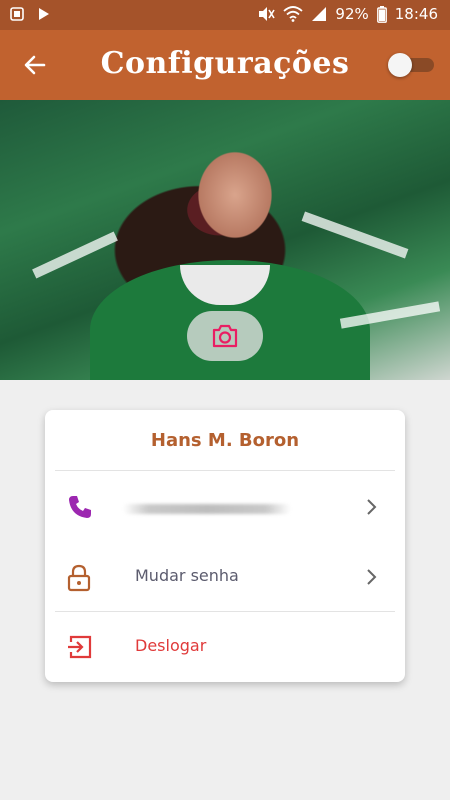 The width and height of the screenshot is (450, 800). Describe the element at coordinates (79, 578) in the screenshot. I see `lock-icon` at that location.